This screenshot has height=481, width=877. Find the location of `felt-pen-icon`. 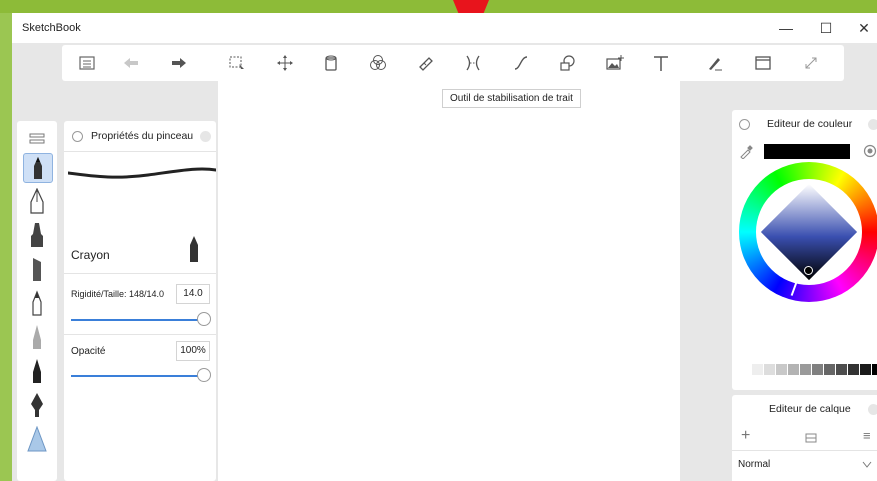

felt-pen-icon is located at coordinates (37, 303).